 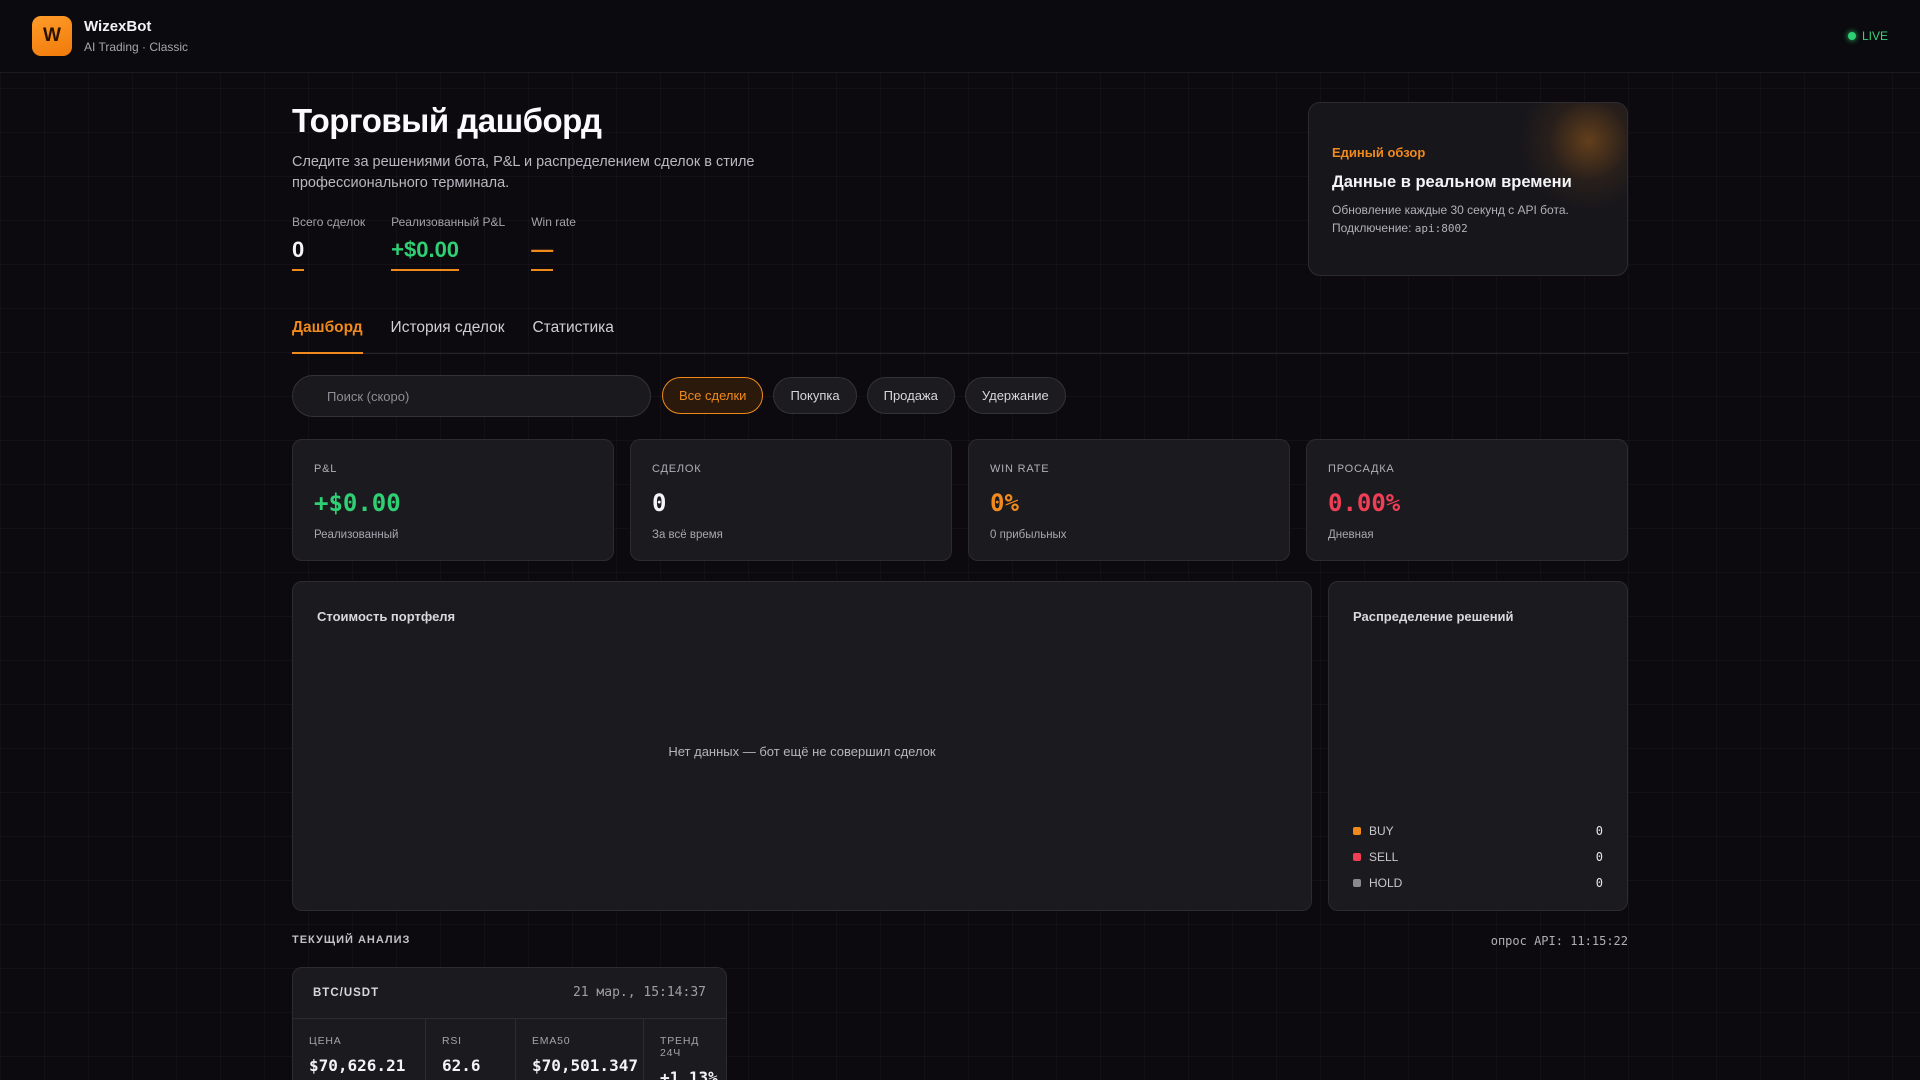 What do you see at coordinates (1851, 36) in the screenshot?
I see `live-dot-icon` at bounding box center [1851, 36].